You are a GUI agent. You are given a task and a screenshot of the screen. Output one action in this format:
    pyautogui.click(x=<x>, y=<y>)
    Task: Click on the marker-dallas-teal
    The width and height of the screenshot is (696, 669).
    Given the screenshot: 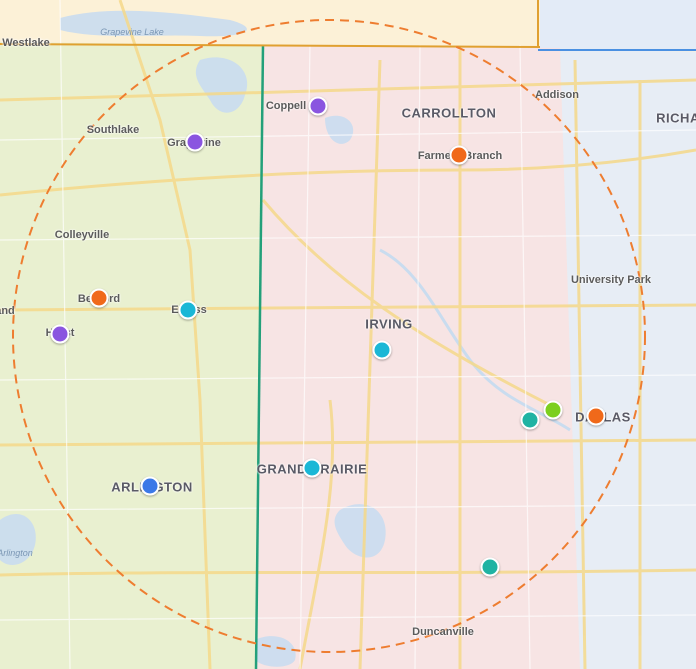 What is the action you would take?
    pyautogui.click(x=530, y=420)
    